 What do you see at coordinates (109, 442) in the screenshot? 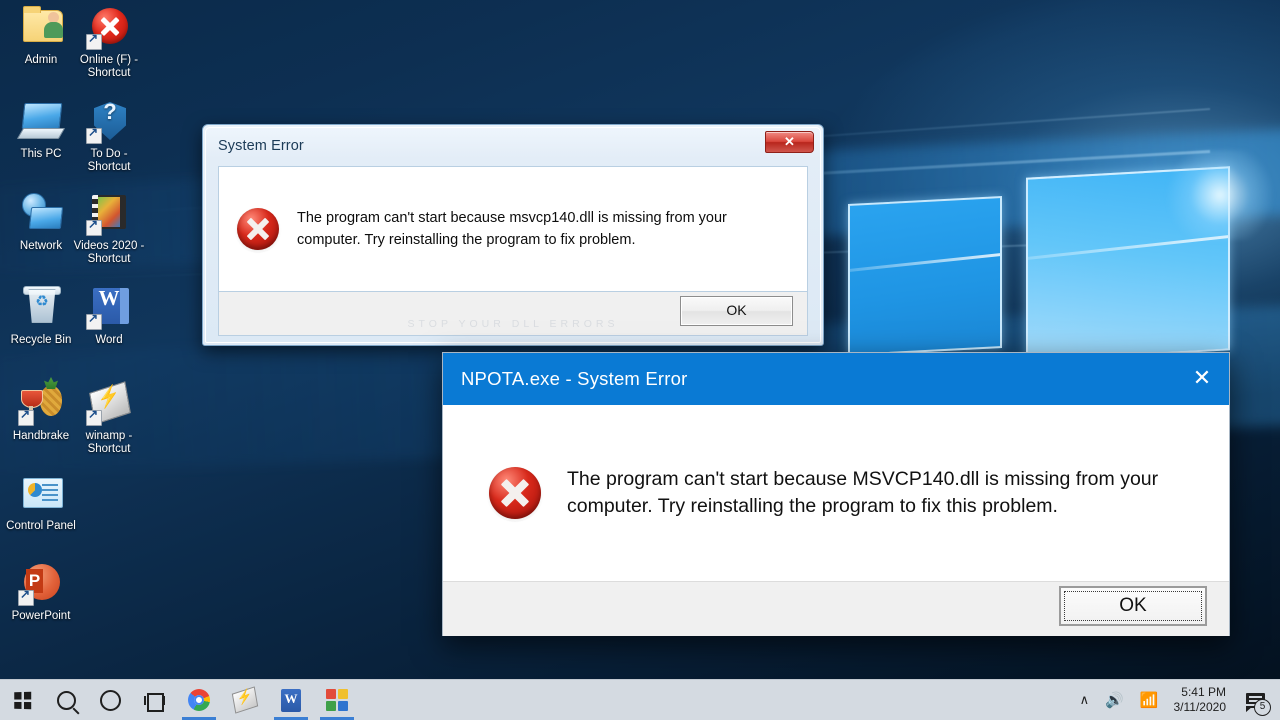
I see `desktop-icon-label: winamp - Shortcut` at bounding box center [109, 442].